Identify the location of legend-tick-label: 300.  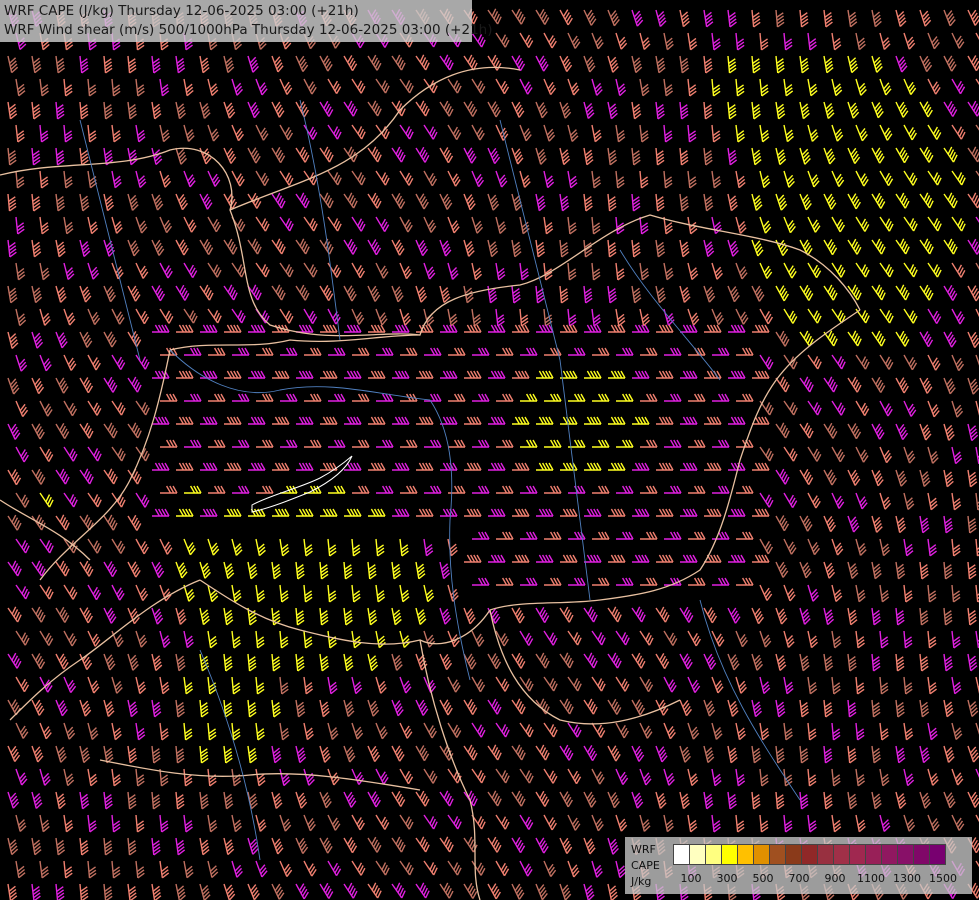
(727, 878).